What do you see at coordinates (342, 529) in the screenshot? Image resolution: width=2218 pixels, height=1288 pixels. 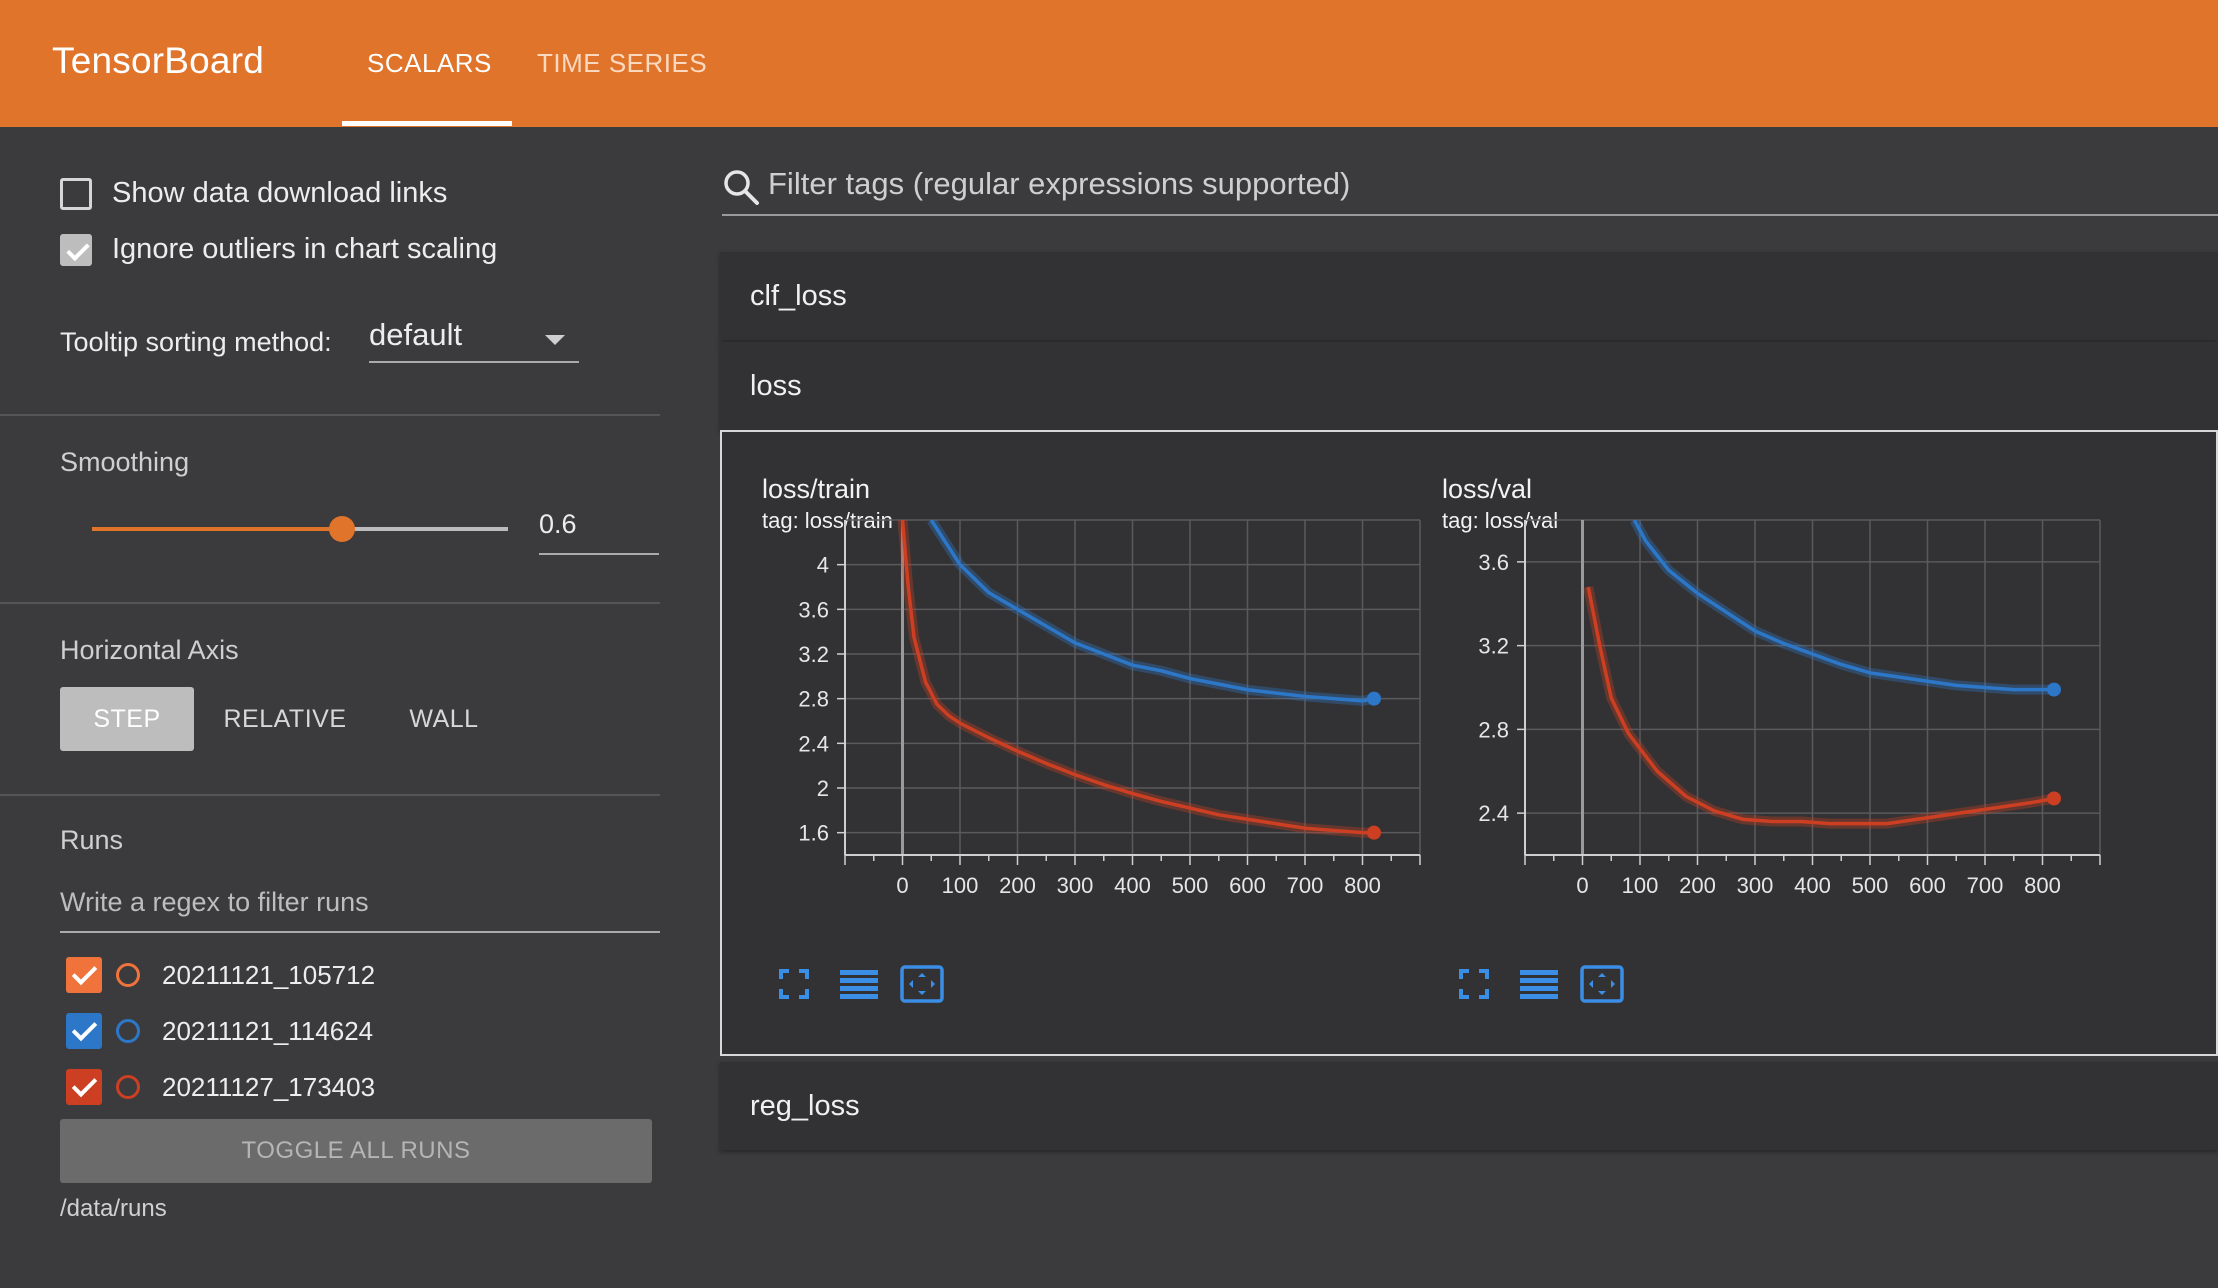 I see `smoothing-slider-handle` at bounding box center [342, 529].